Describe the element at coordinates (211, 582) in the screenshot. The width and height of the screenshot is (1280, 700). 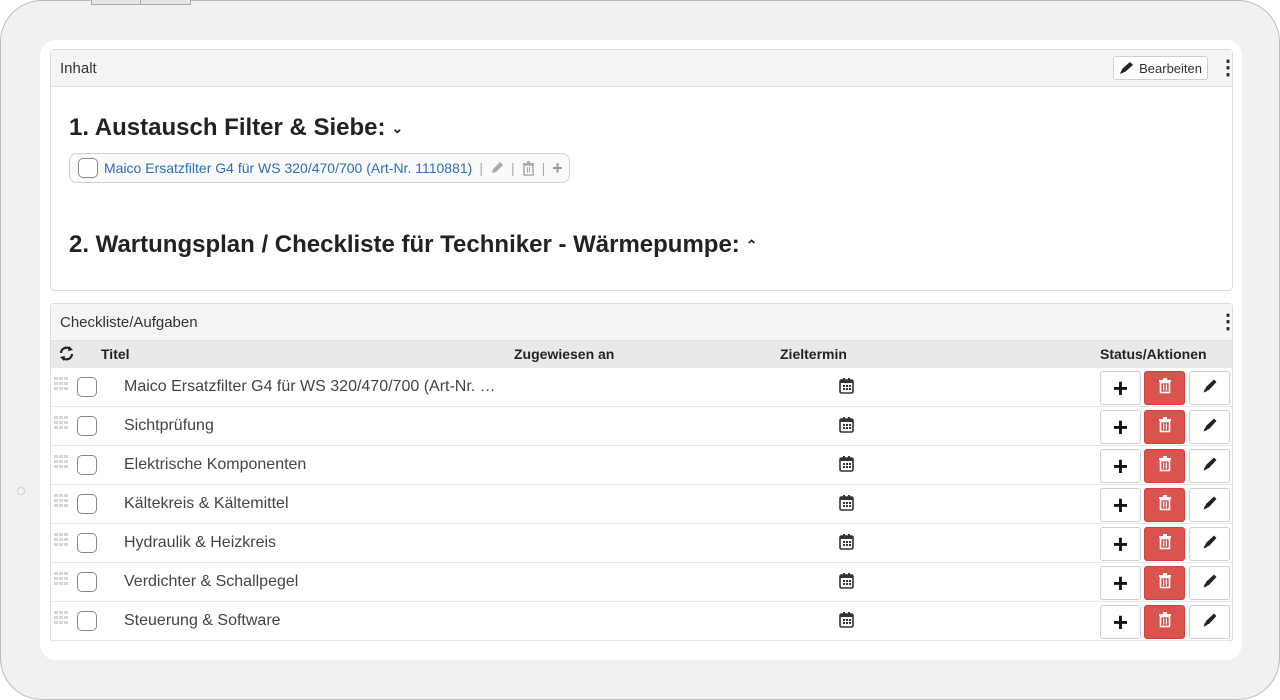
I see `task-title: Verdichter & Schallpegel` at that location.